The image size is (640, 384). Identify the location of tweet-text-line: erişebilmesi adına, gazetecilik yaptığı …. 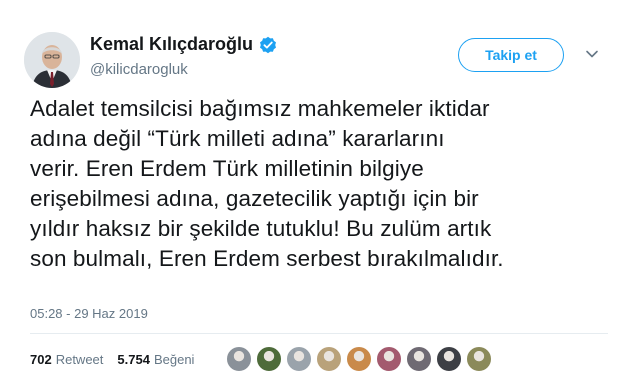
(254, 198).